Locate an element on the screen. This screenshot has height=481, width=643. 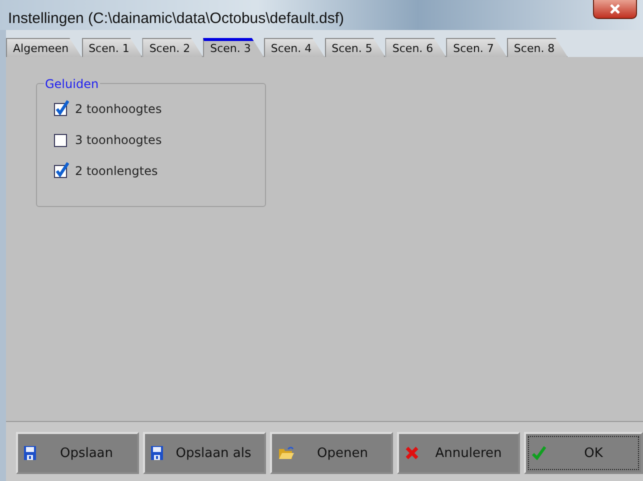
tab: Scen. 3 is located at coordinates (233, 47).